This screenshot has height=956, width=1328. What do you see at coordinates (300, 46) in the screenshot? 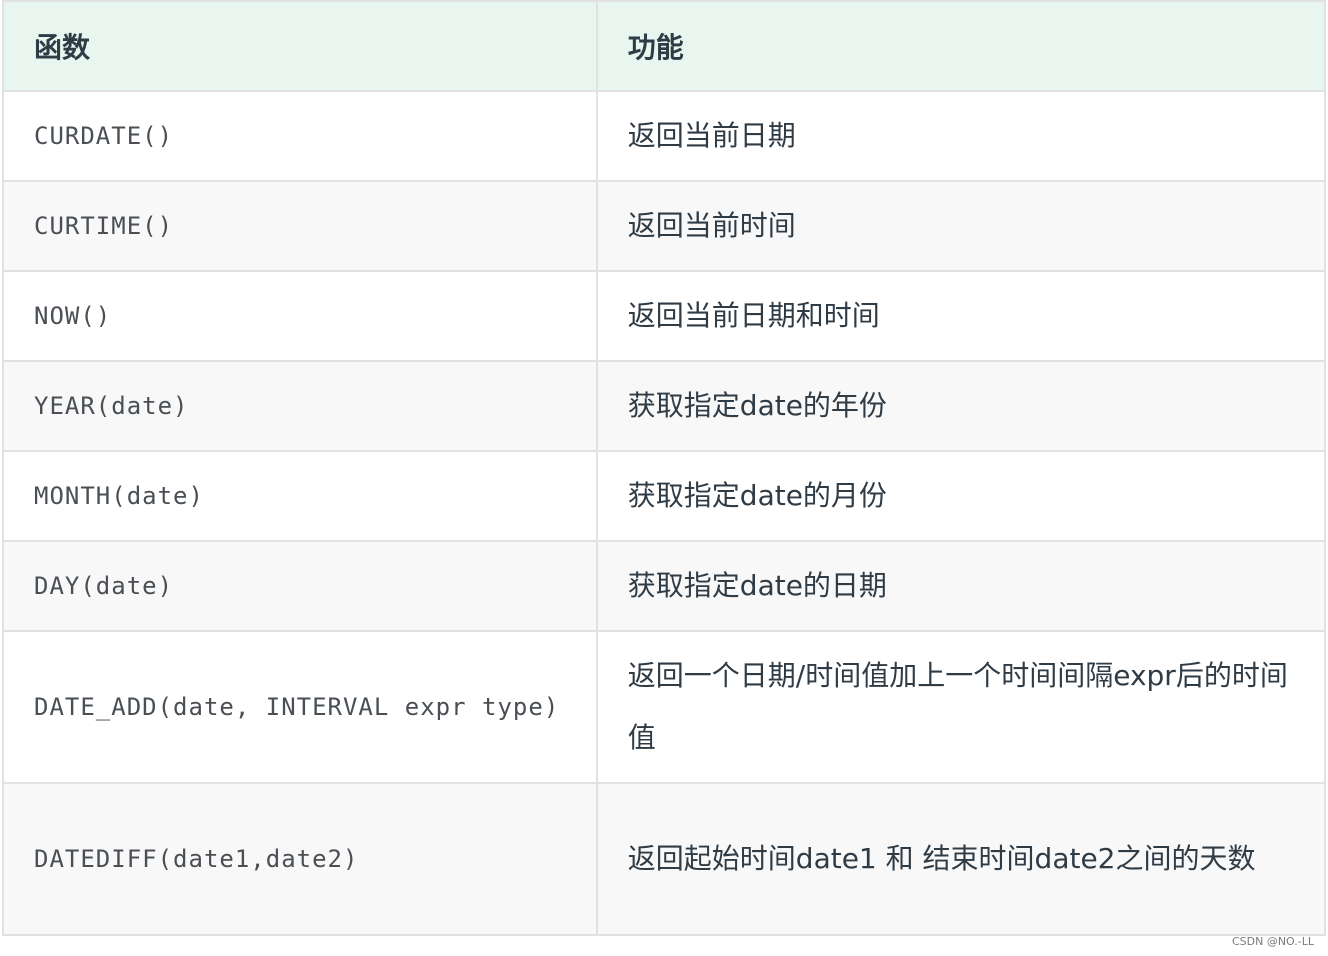
I see `header-function: 函数` at bounding box center [300, 46].